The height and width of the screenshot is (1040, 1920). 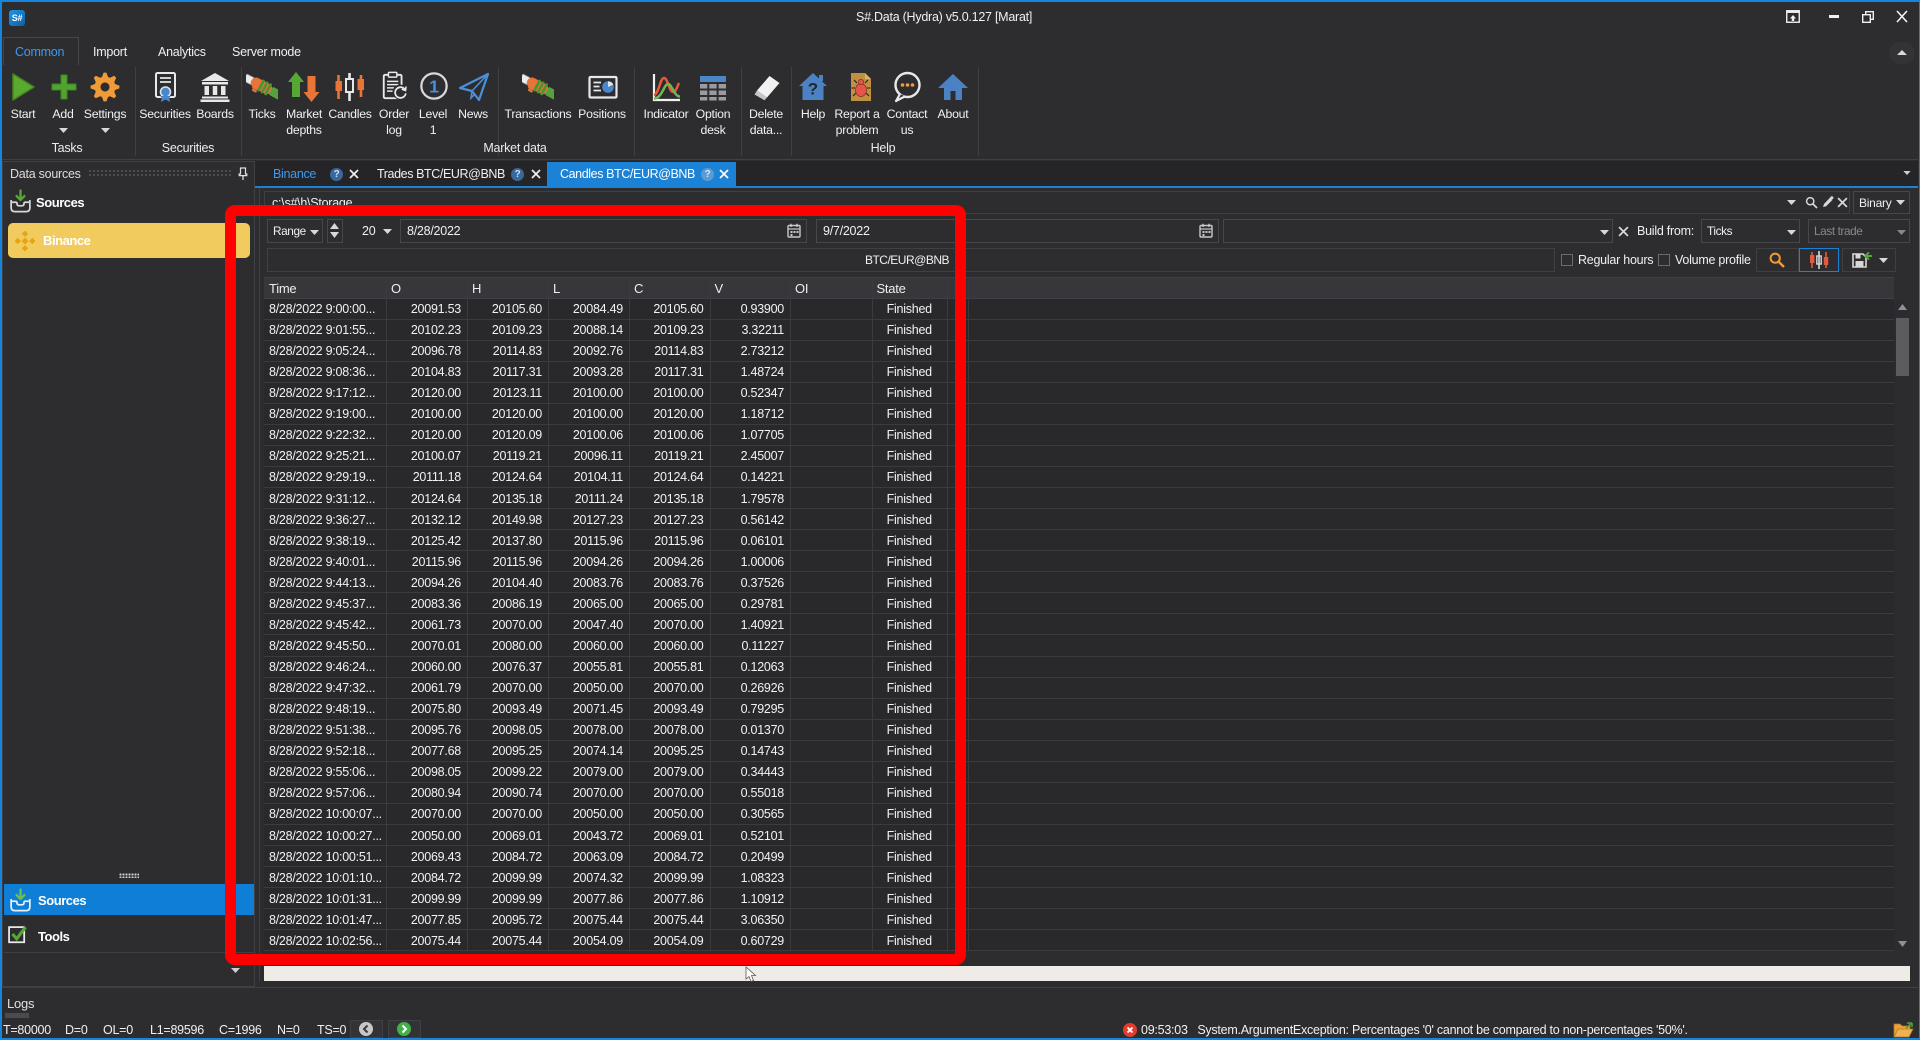 I want to click on svg-text: 1, so click(x=434, y=87).